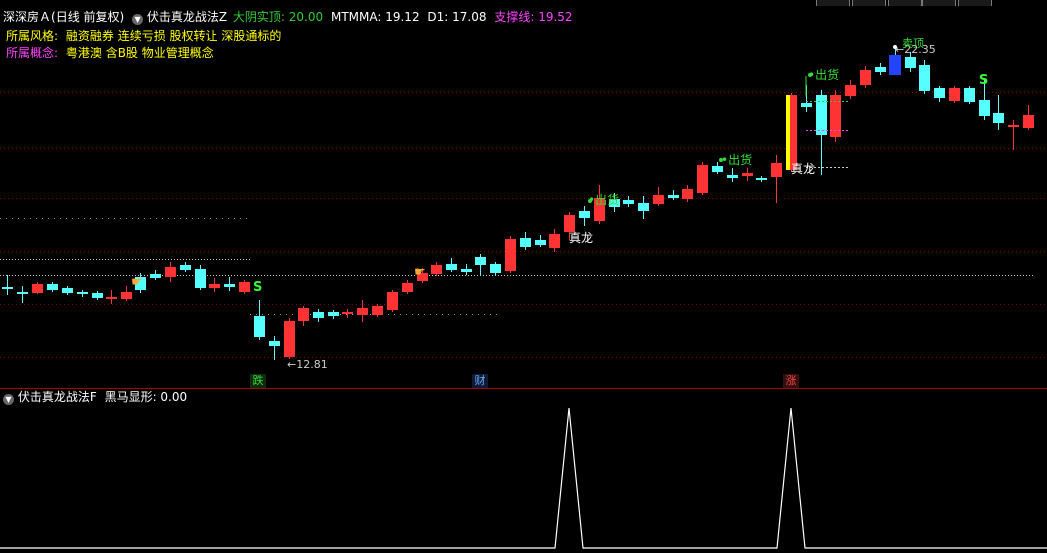 Image resolution: width=1047 pixels, height=553 pixels. What do you see at coordinates (146, 397) in the screenshot?
I see `sub-metric: 黑马显形: 0.00` at bounding box center [146, 397].